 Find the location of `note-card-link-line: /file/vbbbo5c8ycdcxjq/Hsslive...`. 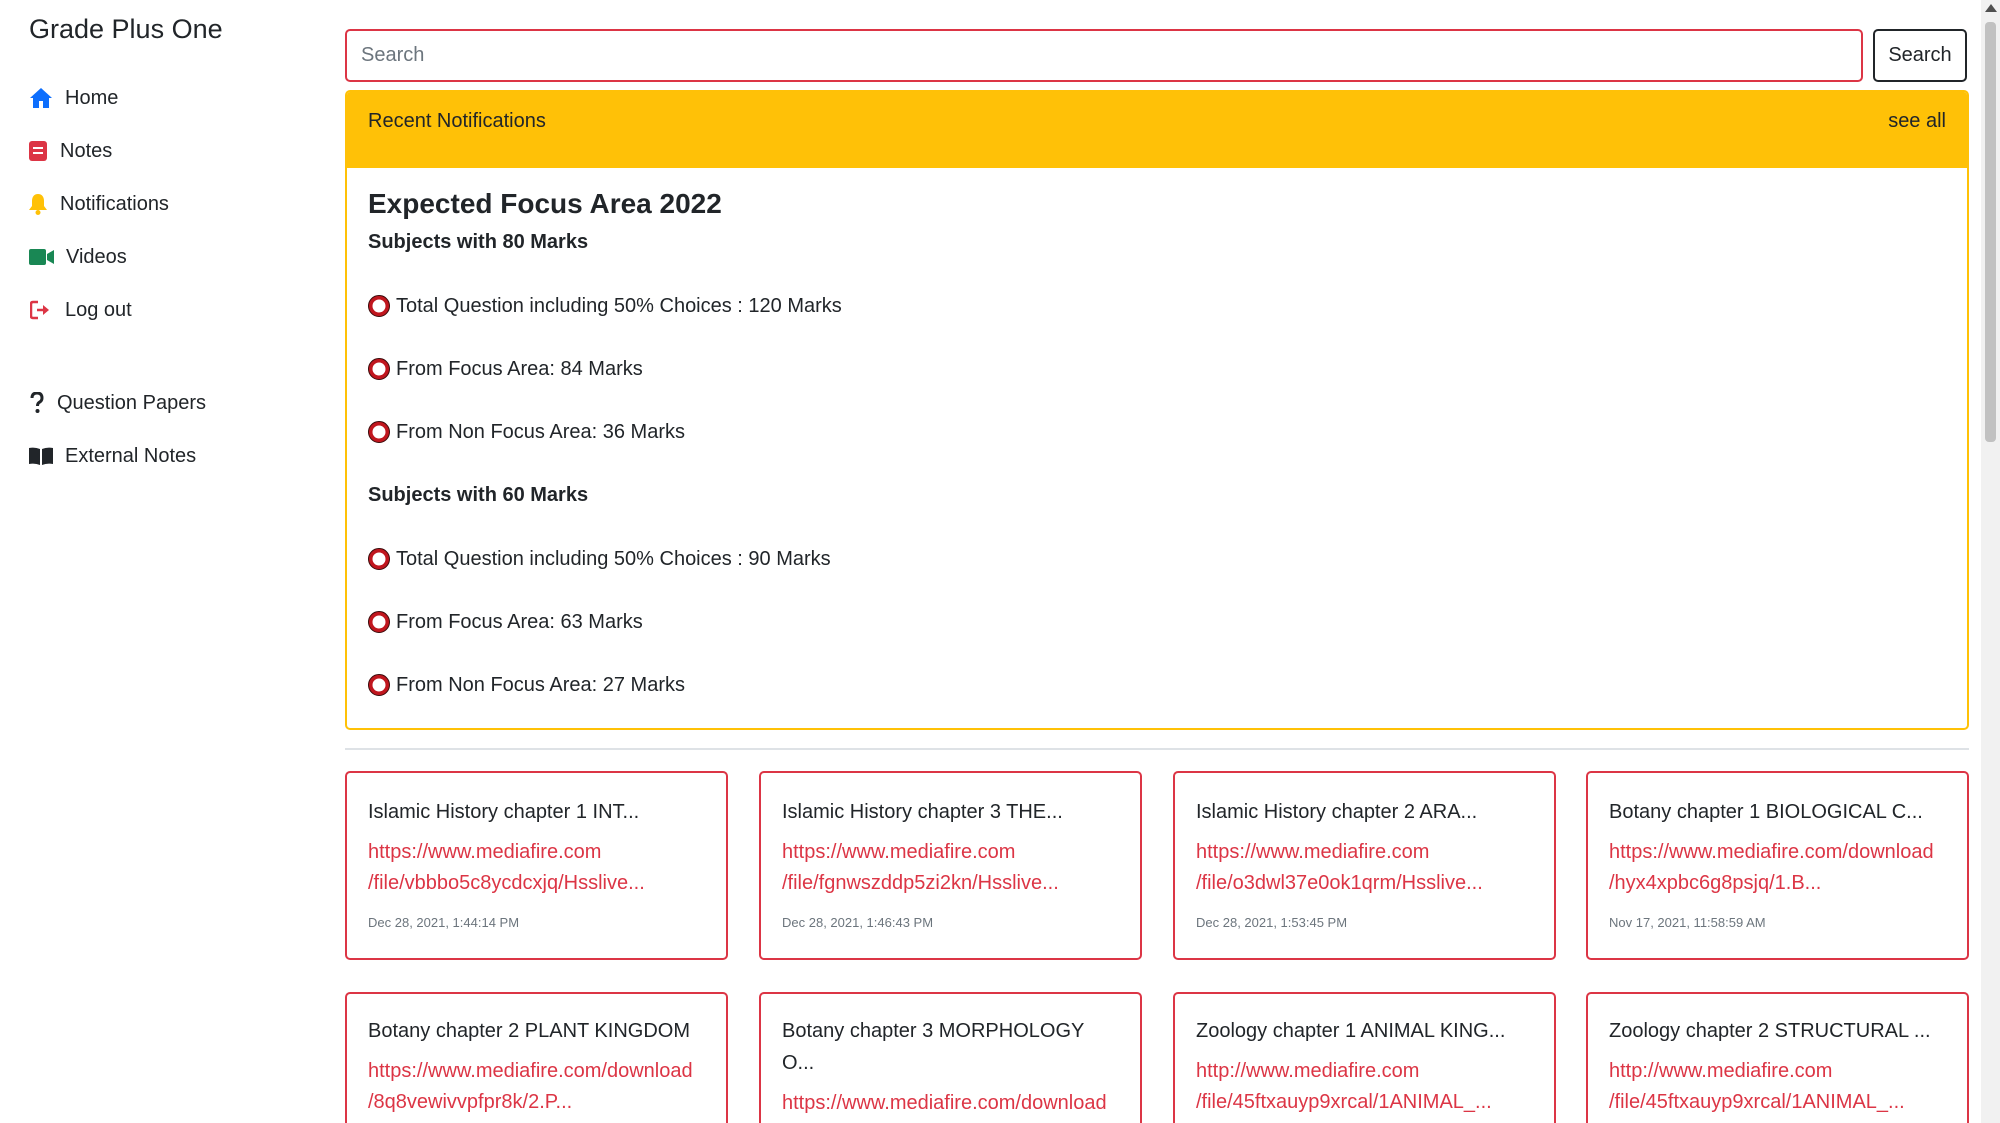

note-card-link-line: /file/vbbbo5c8ycdcxjq/Hsslive... is located at coordinates (506, 883).